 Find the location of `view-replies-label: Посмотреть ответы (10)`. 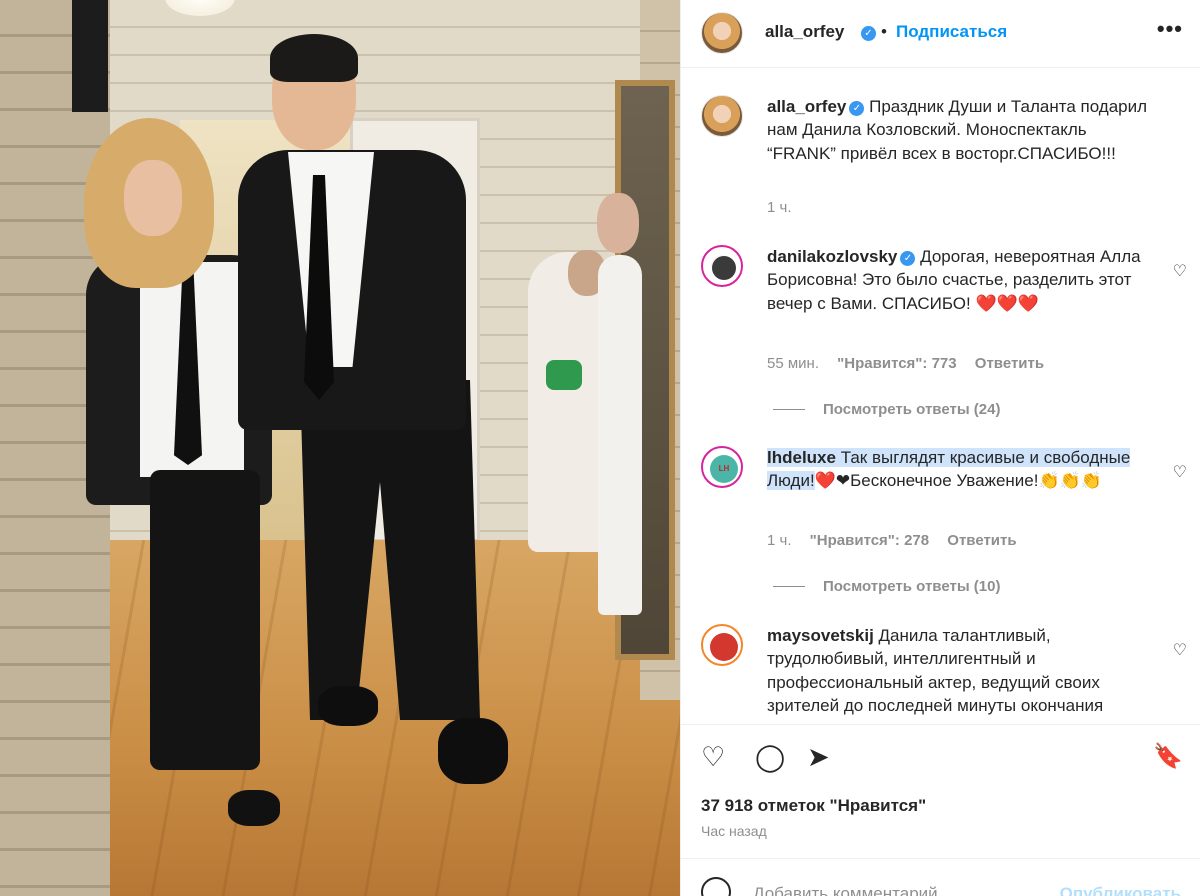

view-replies-label: Посмотреть ответы (10) is located at coordinates (912, 586).